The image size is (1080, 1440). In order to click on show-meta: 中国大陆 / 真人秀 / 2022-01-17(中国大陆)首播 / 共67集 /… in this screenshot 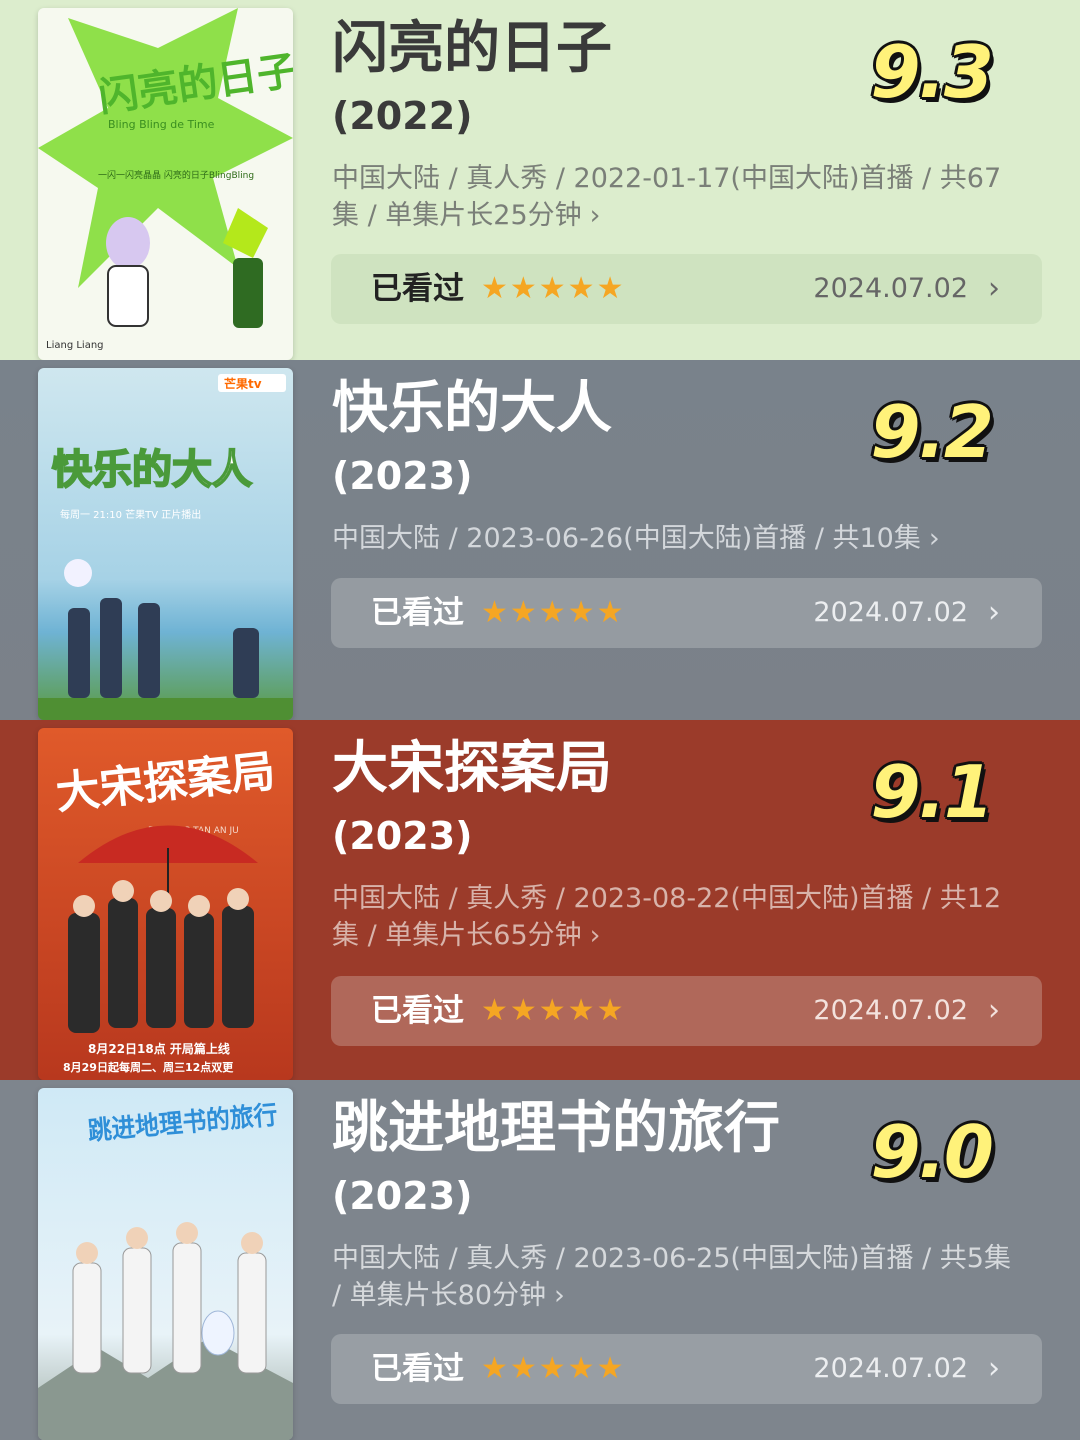, I will do `click(677, 197)`.